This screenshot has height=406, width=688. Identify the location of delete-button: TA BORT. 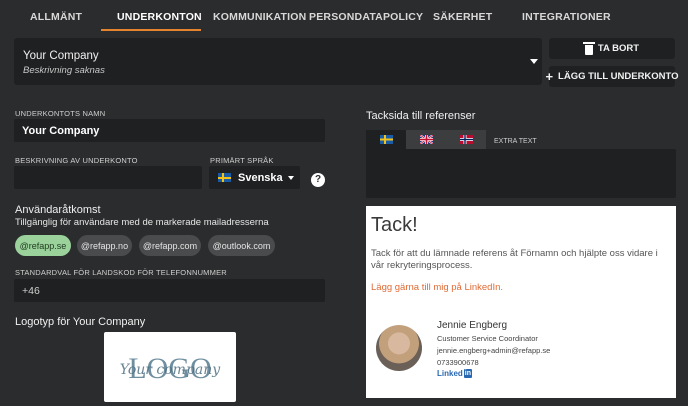
(612, 48).